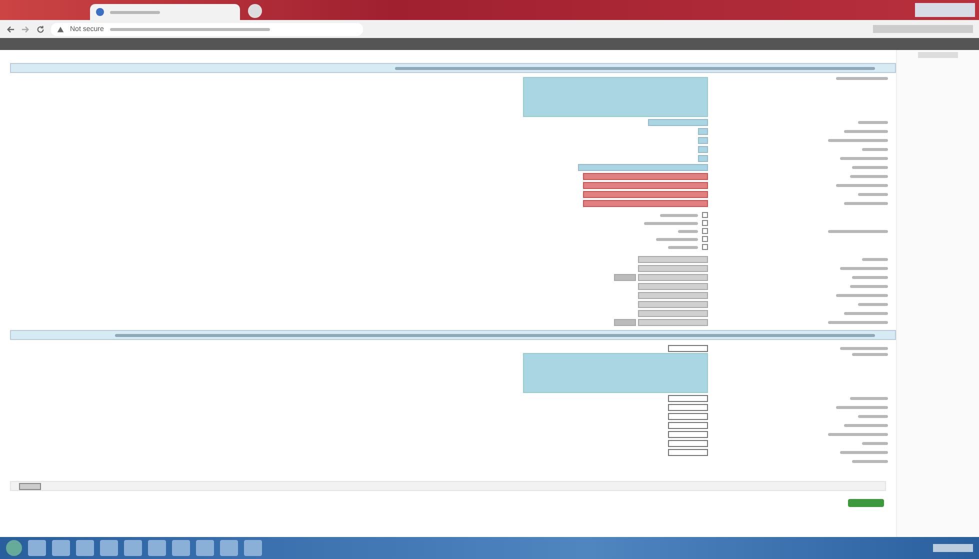 Image resolution: width=979 pixels, height=559 pixels. Describe the element at coordinates (10, 29) in the screenshot. I see `back-arrow-icon` at that location.